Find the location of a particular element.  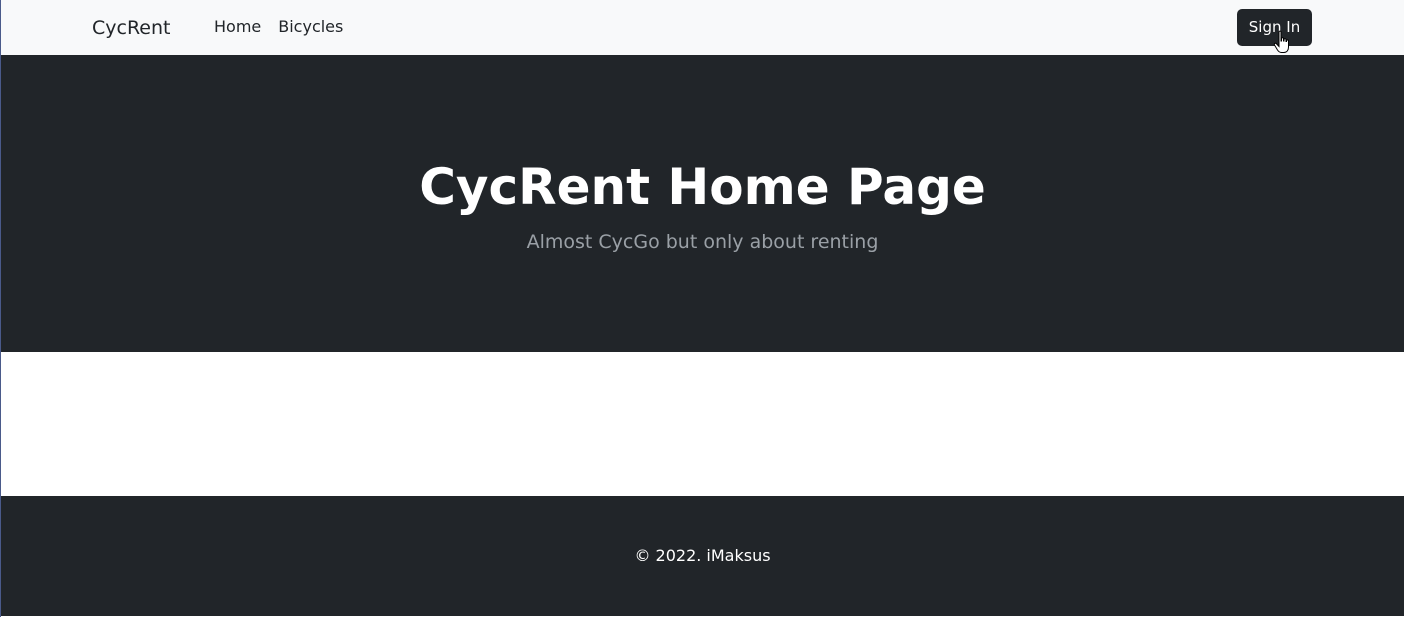

nav-link-home: Home is located at coordinates (237, 27).